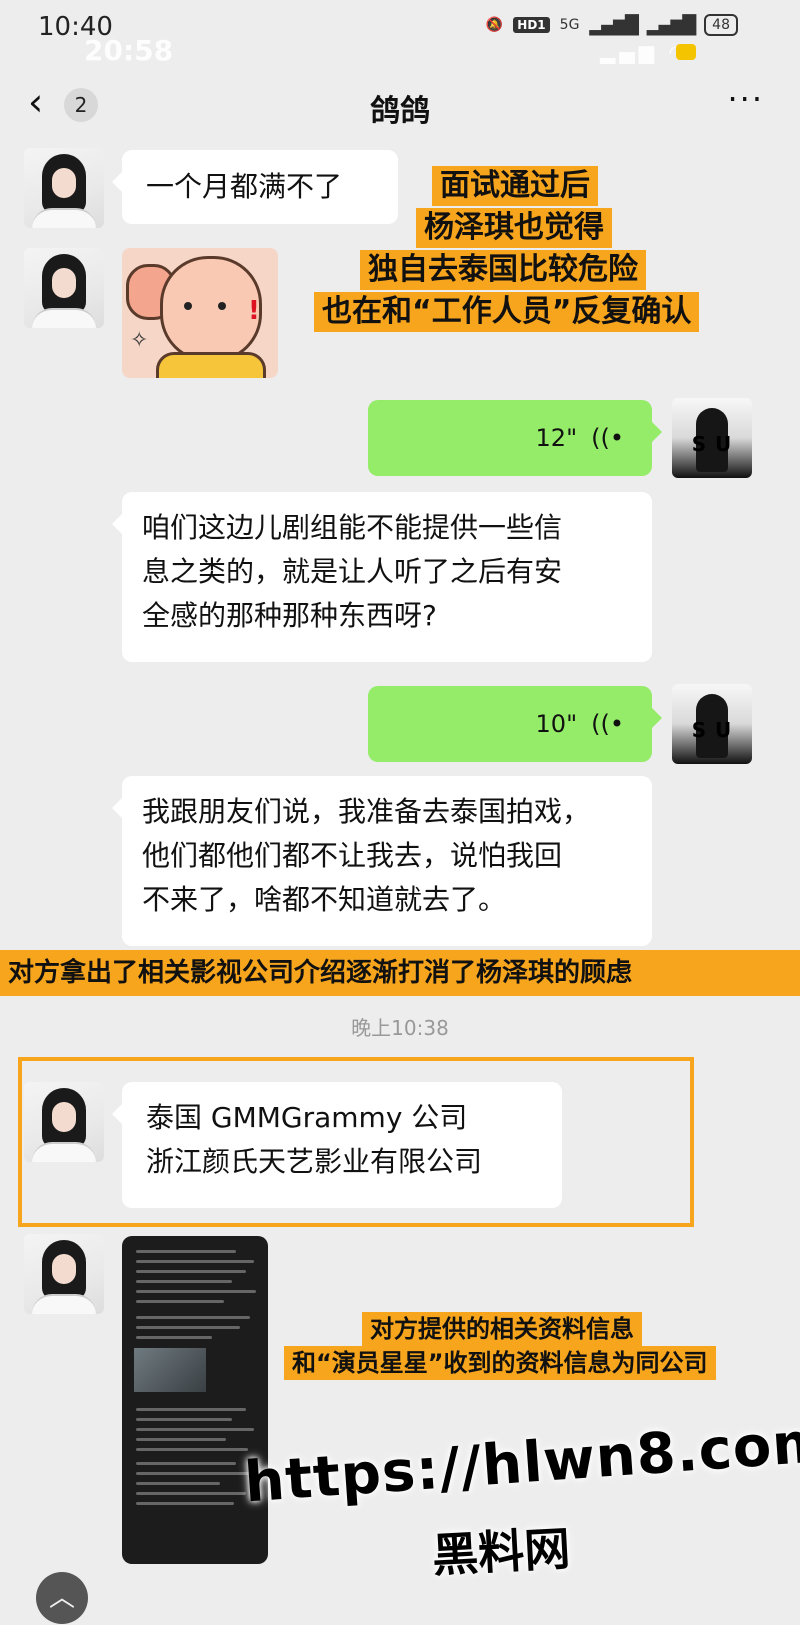 The height and width of the screenshot is (1625, 800). What do you see at coordinates (500, 1363) in the screenshot?
I see `caption-line: 和“演员星星”收到的资料信息为同公司` at bounding box center [500, 1363].